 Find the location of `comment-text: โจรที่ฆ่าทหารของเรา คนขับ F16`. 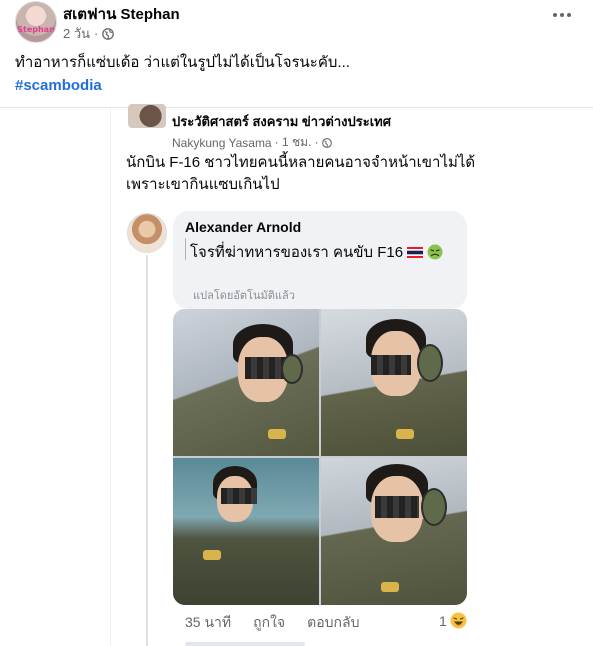

comment-text: โจรที่ฆ่าทหารของเรา คนขับ F16 is located at coordinates (316, 252).